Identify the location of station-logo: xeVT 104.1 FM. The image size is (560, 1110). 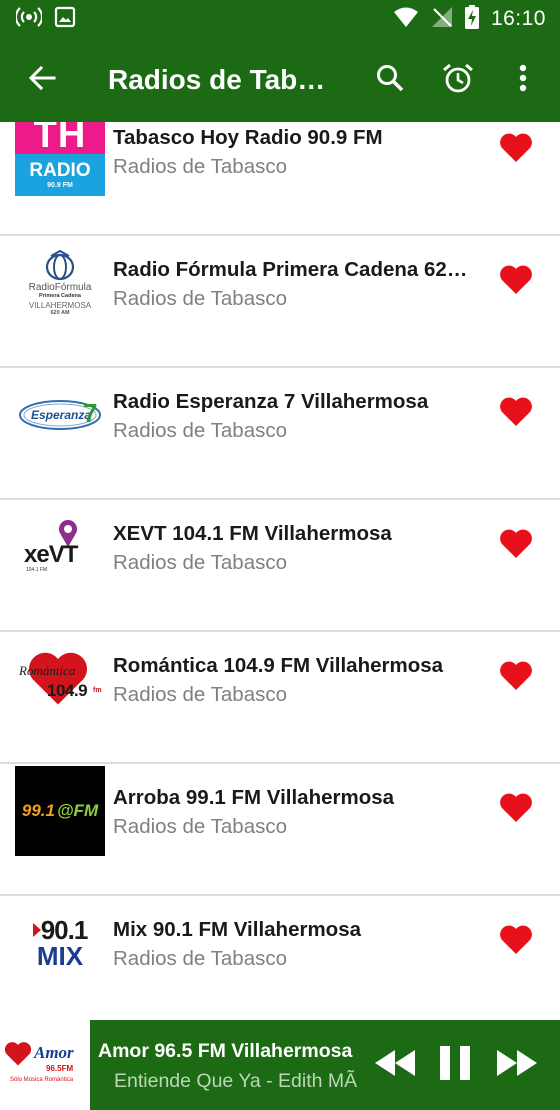
(60, 547).